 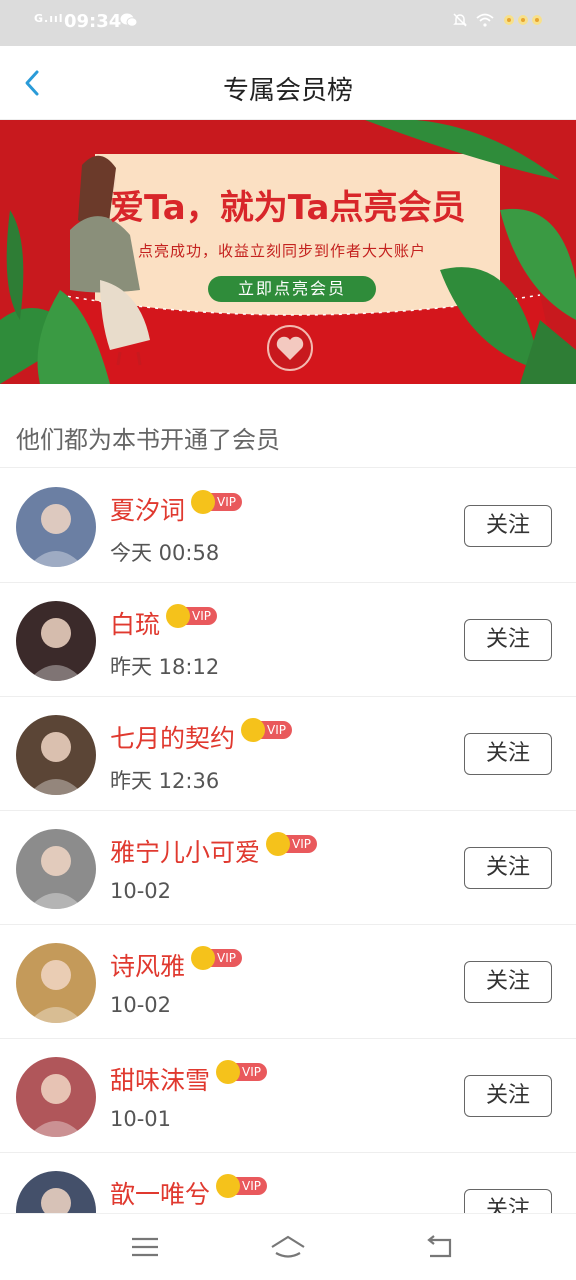 What do you see at coordinates (93, 21) in the screenshot?
I see `status-time: 09:34` at bounding box center [93, 21].